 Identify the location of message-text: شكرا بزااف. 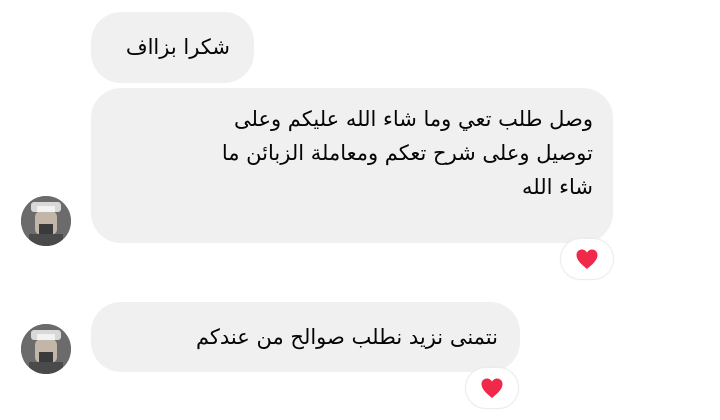
(177, 47).